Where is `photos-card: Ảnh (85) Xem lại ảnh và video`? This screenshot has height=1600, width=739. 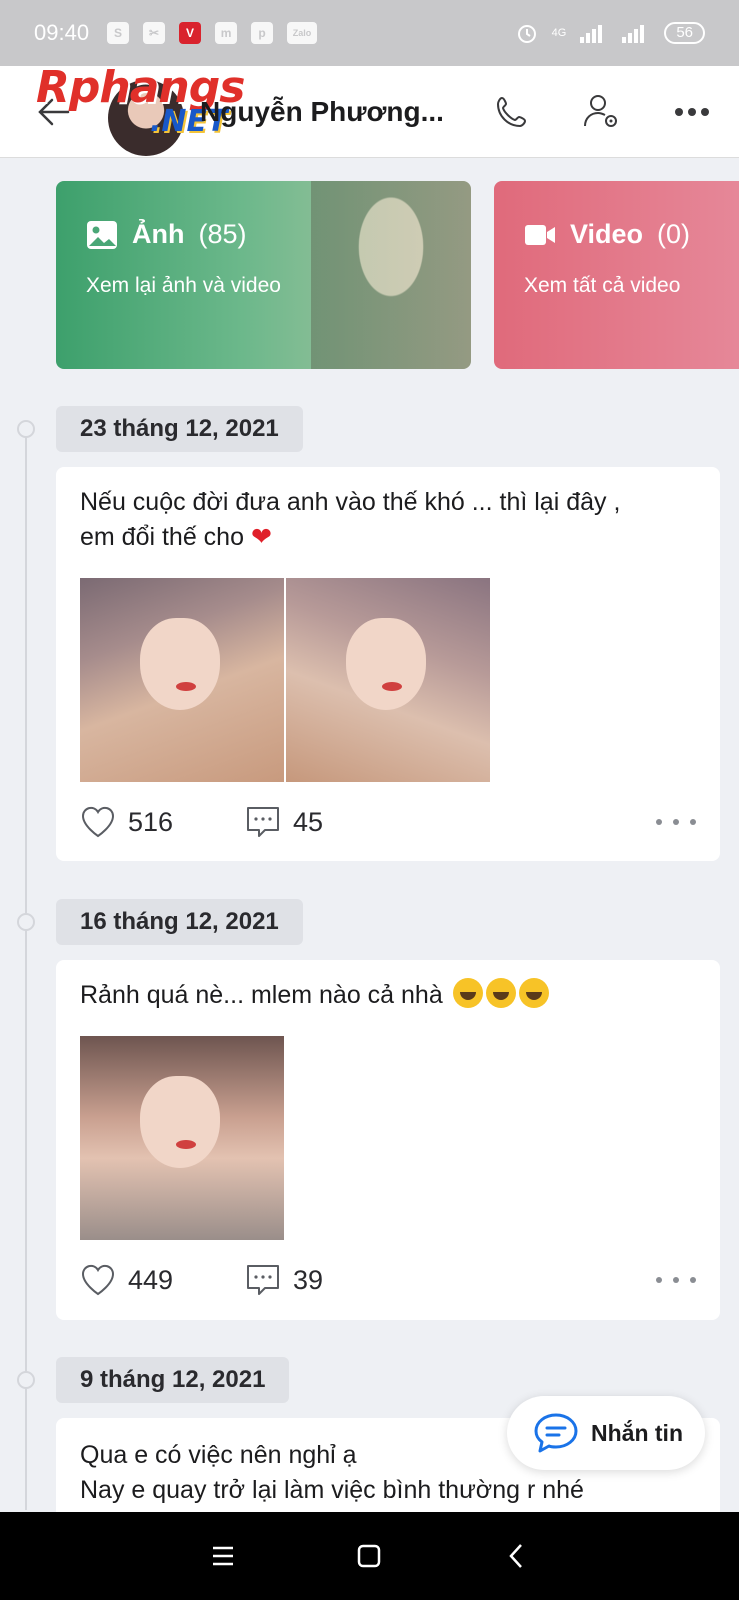
photos-card: Ảnh (85) Xem lại ảnh và video is located at coordinates (263, 275).